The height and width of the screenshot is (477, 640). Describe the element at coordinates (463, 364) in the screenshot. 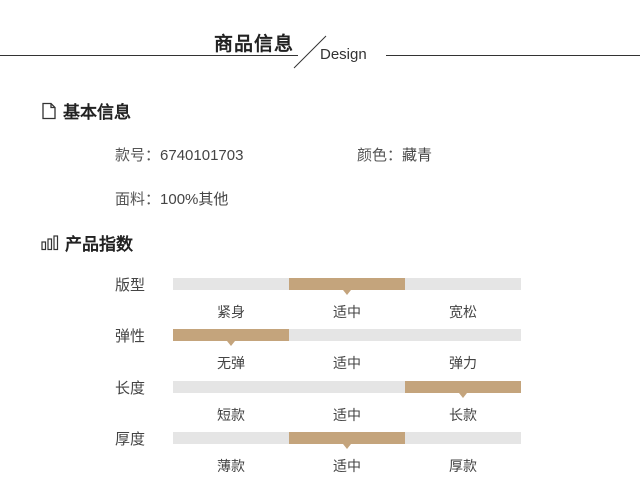

I see `index-option: 弹力` at that location.